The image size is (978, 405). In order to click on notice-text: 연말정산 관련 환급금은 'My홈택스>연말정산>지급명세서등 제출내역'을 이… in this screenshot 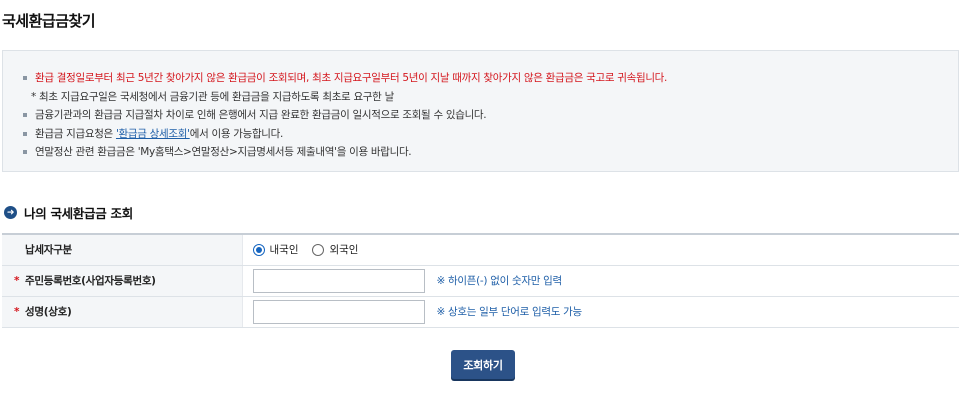, I will do `click(223, 152)`.